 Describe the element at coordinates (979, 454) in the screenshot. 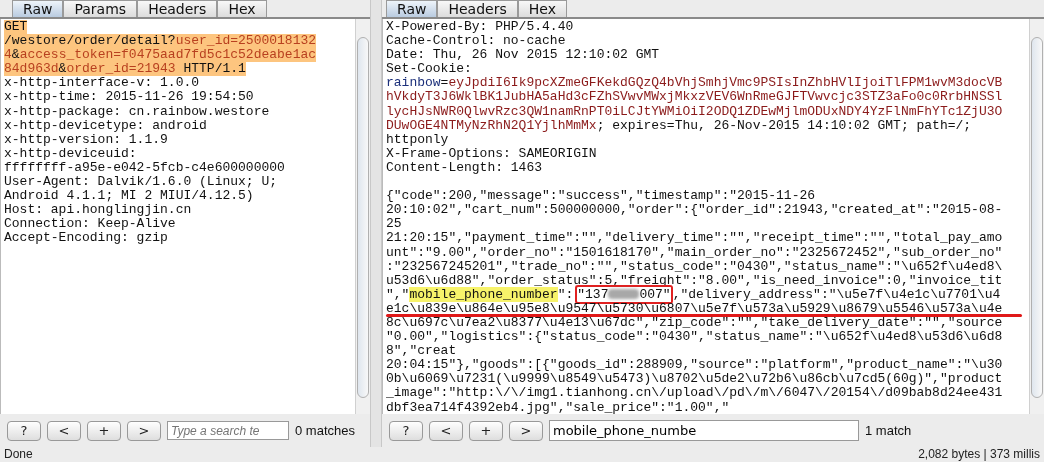

I see `status-info: 2,082 bytes | 373 millis` at that location.